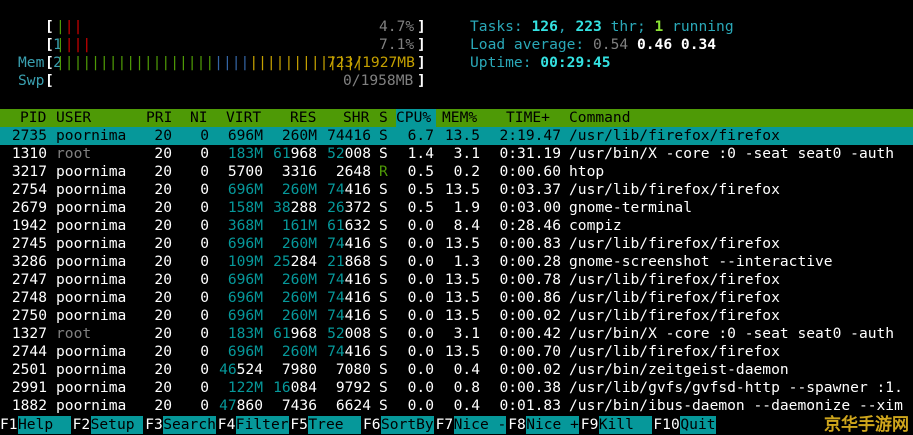 The width and height of the screenshot is (913, 435). Describe the element at coordinates (117, 425) in the screenshot. I see `fkey-label-f2: Setup` at that location.